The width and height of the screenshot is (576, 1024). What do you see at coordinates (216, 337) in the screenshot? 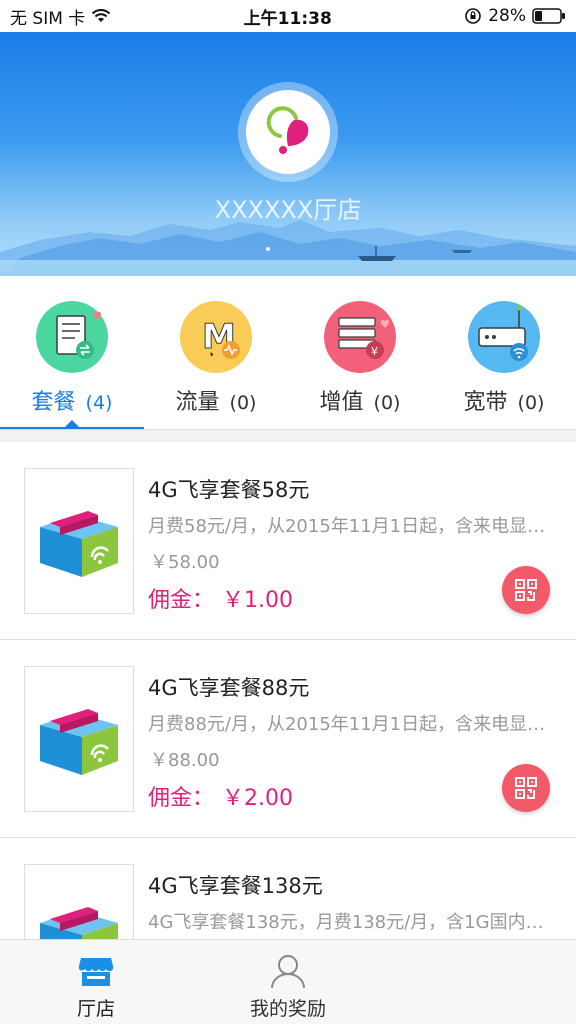
I see `data-traffic-icon: M` at bounding box center [216, 337].